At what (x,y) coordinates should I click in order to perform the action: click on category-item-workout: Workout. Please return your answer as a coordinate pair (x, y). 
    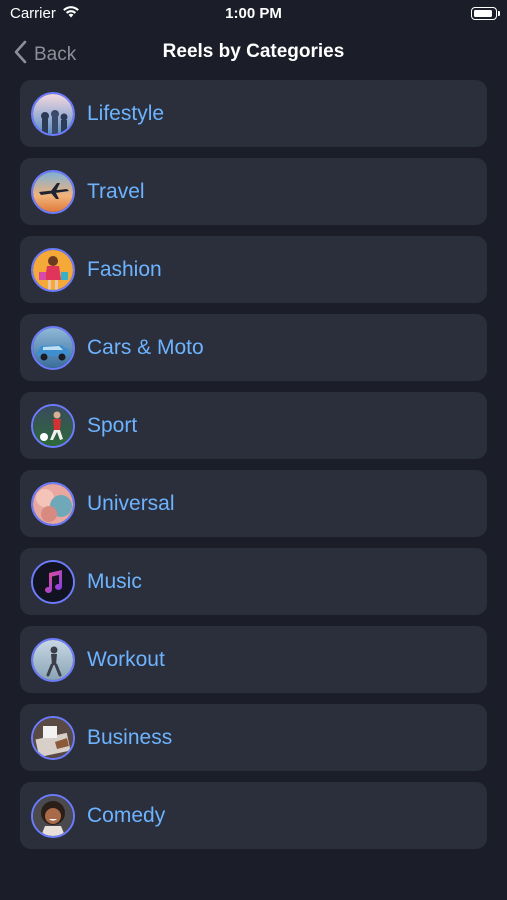
    Looking at the image, I should click on (253, 659).